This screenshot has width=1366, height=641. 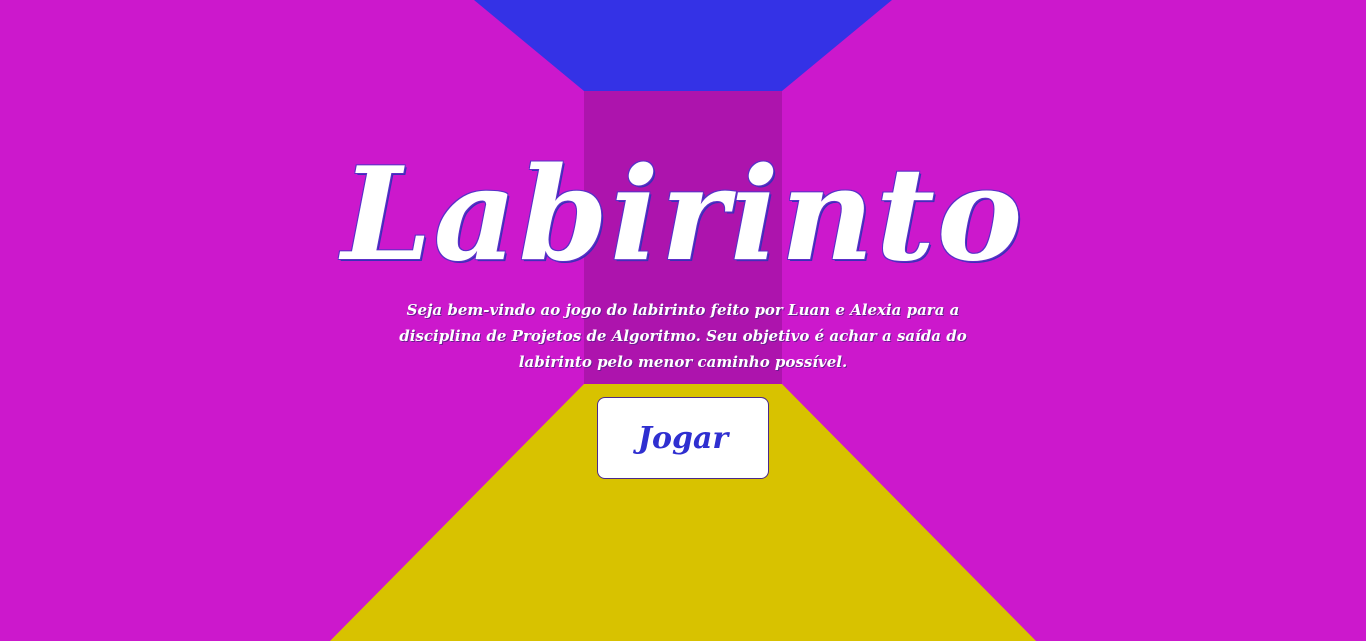 What do you see at coordinates (683, 215) in the screenshot?
I see `game-title: Labirinto` at bounding box center [683, 215].